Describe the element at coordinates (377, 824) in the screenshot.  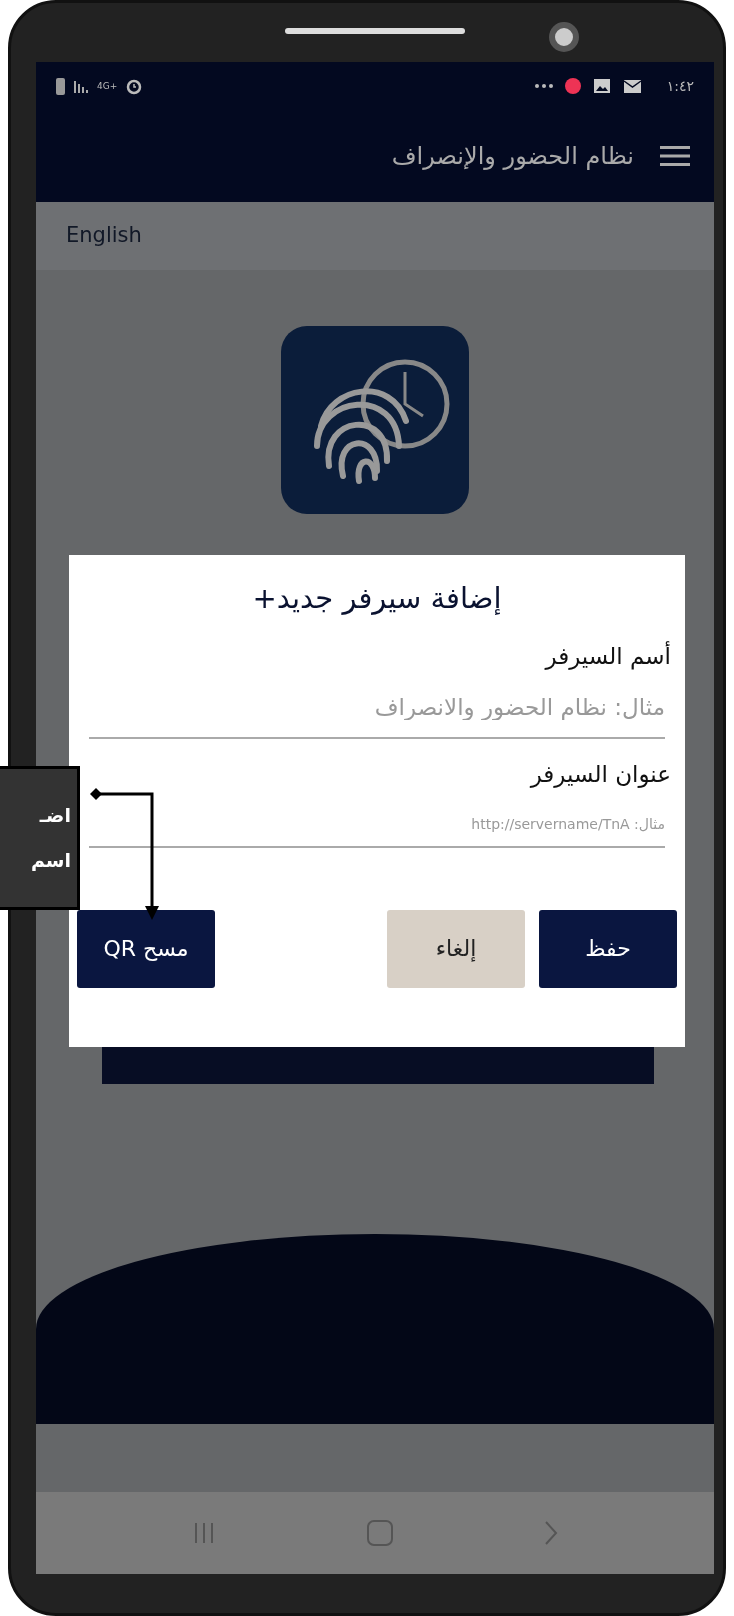
I see `input-field: مثال: http://servername/TnA` at that location.